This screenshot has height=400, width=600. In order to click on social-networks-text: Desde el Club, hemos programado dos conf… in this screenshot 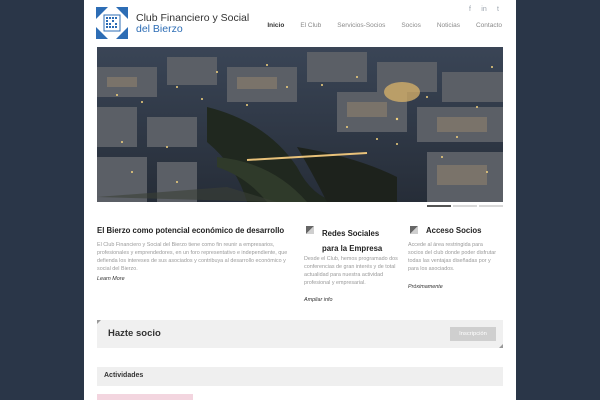, I will do `click(351, 271)`.